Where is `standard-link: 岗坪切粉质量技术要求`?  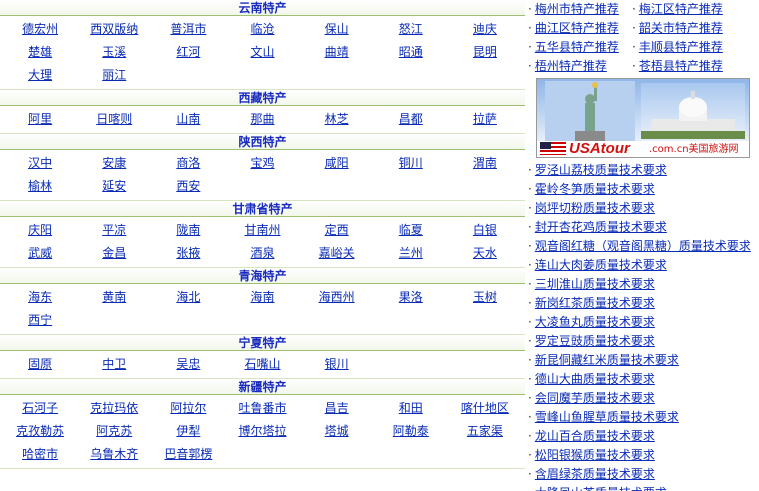 standard-link: 岗坪切粉质量技术要求 is located at coordinates (595, 208).